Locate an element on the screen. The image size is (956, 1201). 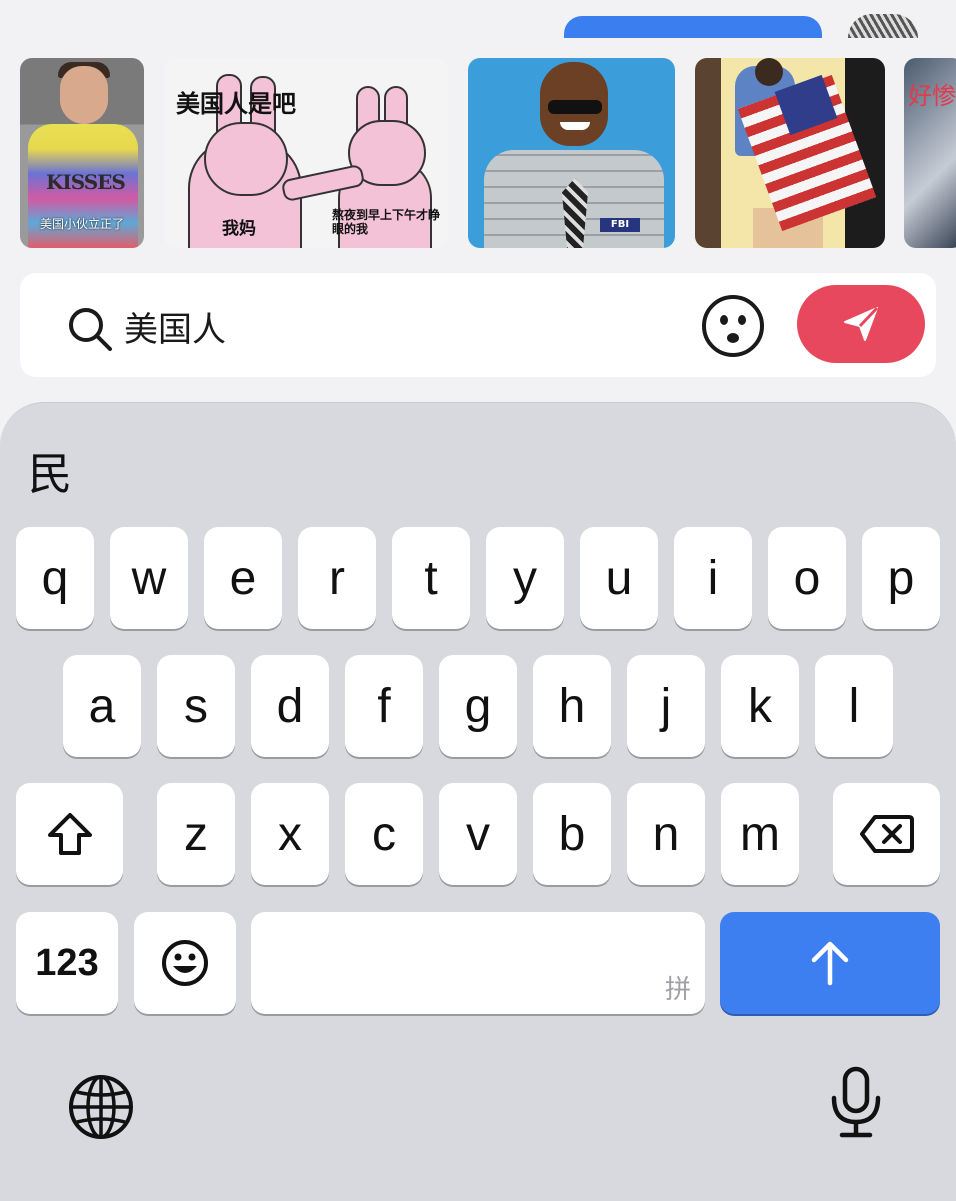
sticker-badge: FBI is located at coordinates (620, 225).